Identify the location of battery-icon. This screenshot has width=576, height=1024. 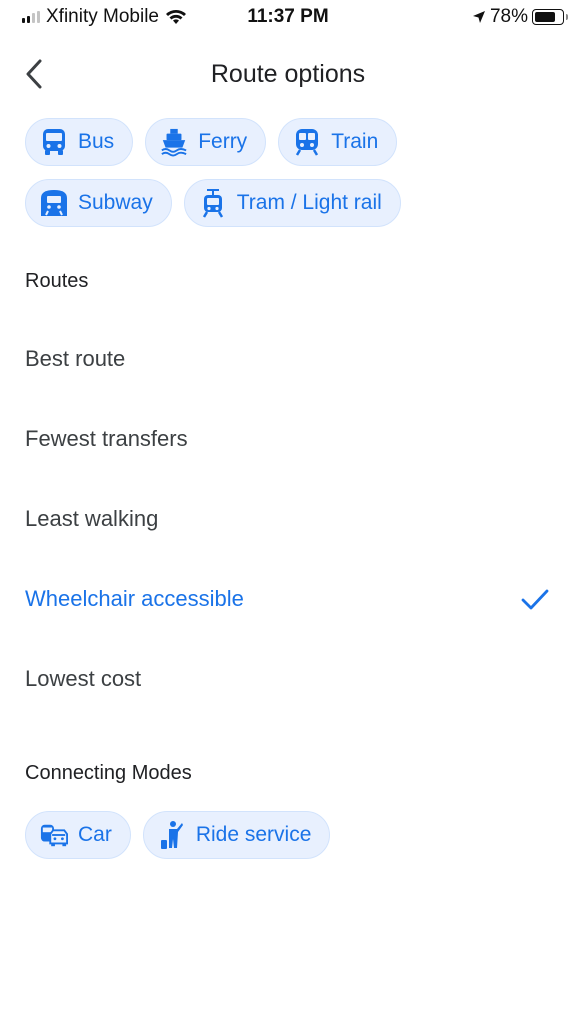
(550, 17).